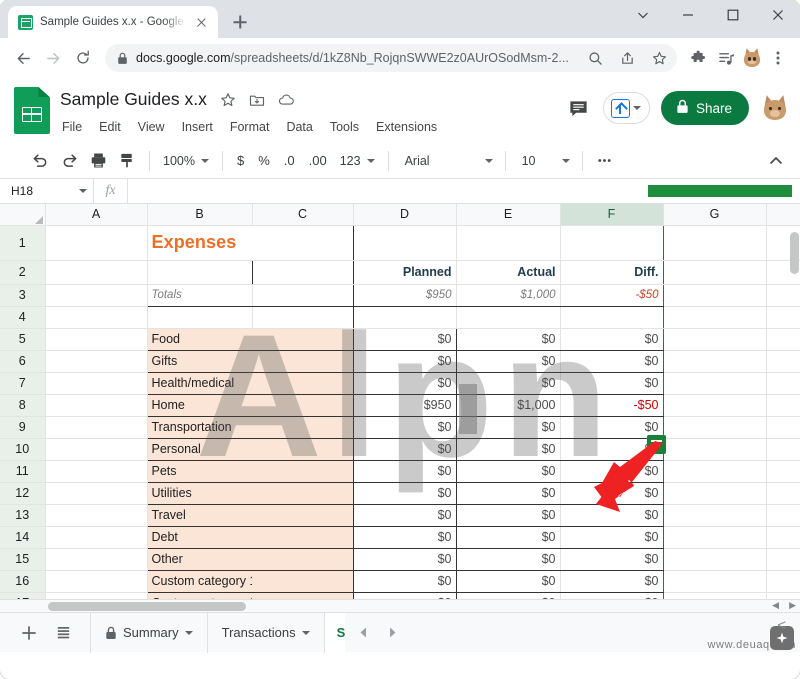 Image resolution: width=800 pixels, height=679 pixels. I want to click on cell-b4, so click(199, 317).